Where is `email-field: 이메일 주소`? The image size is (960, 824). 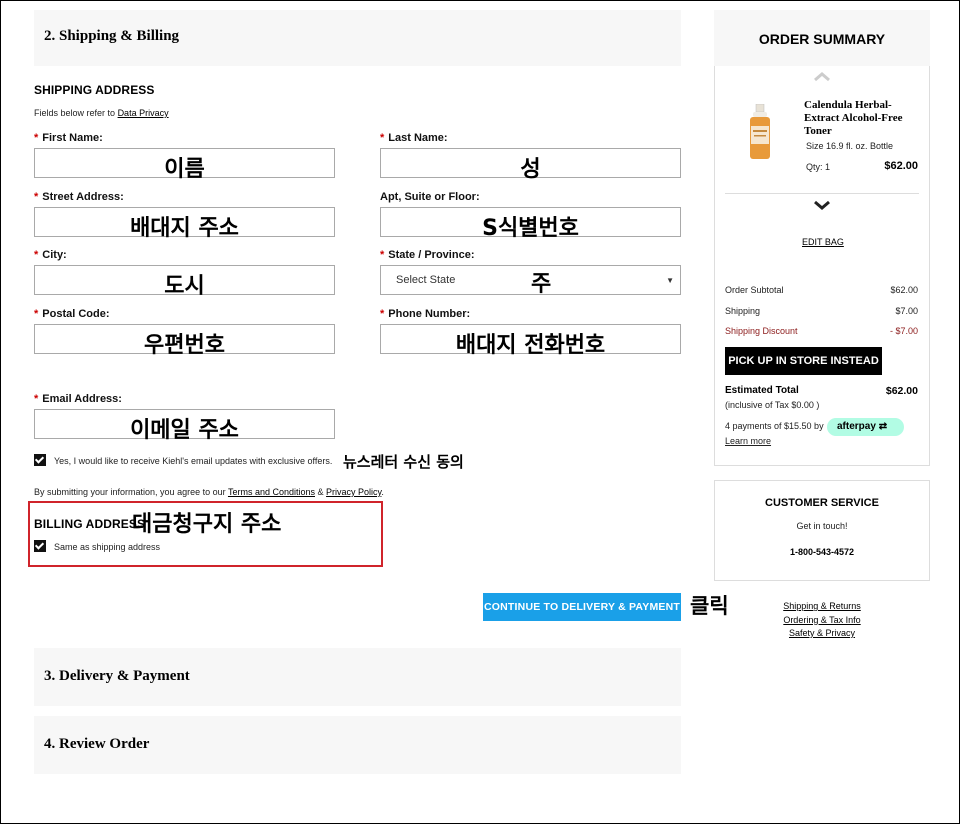
email-field: 이메일 주소 is located at coordinates (184, 426).